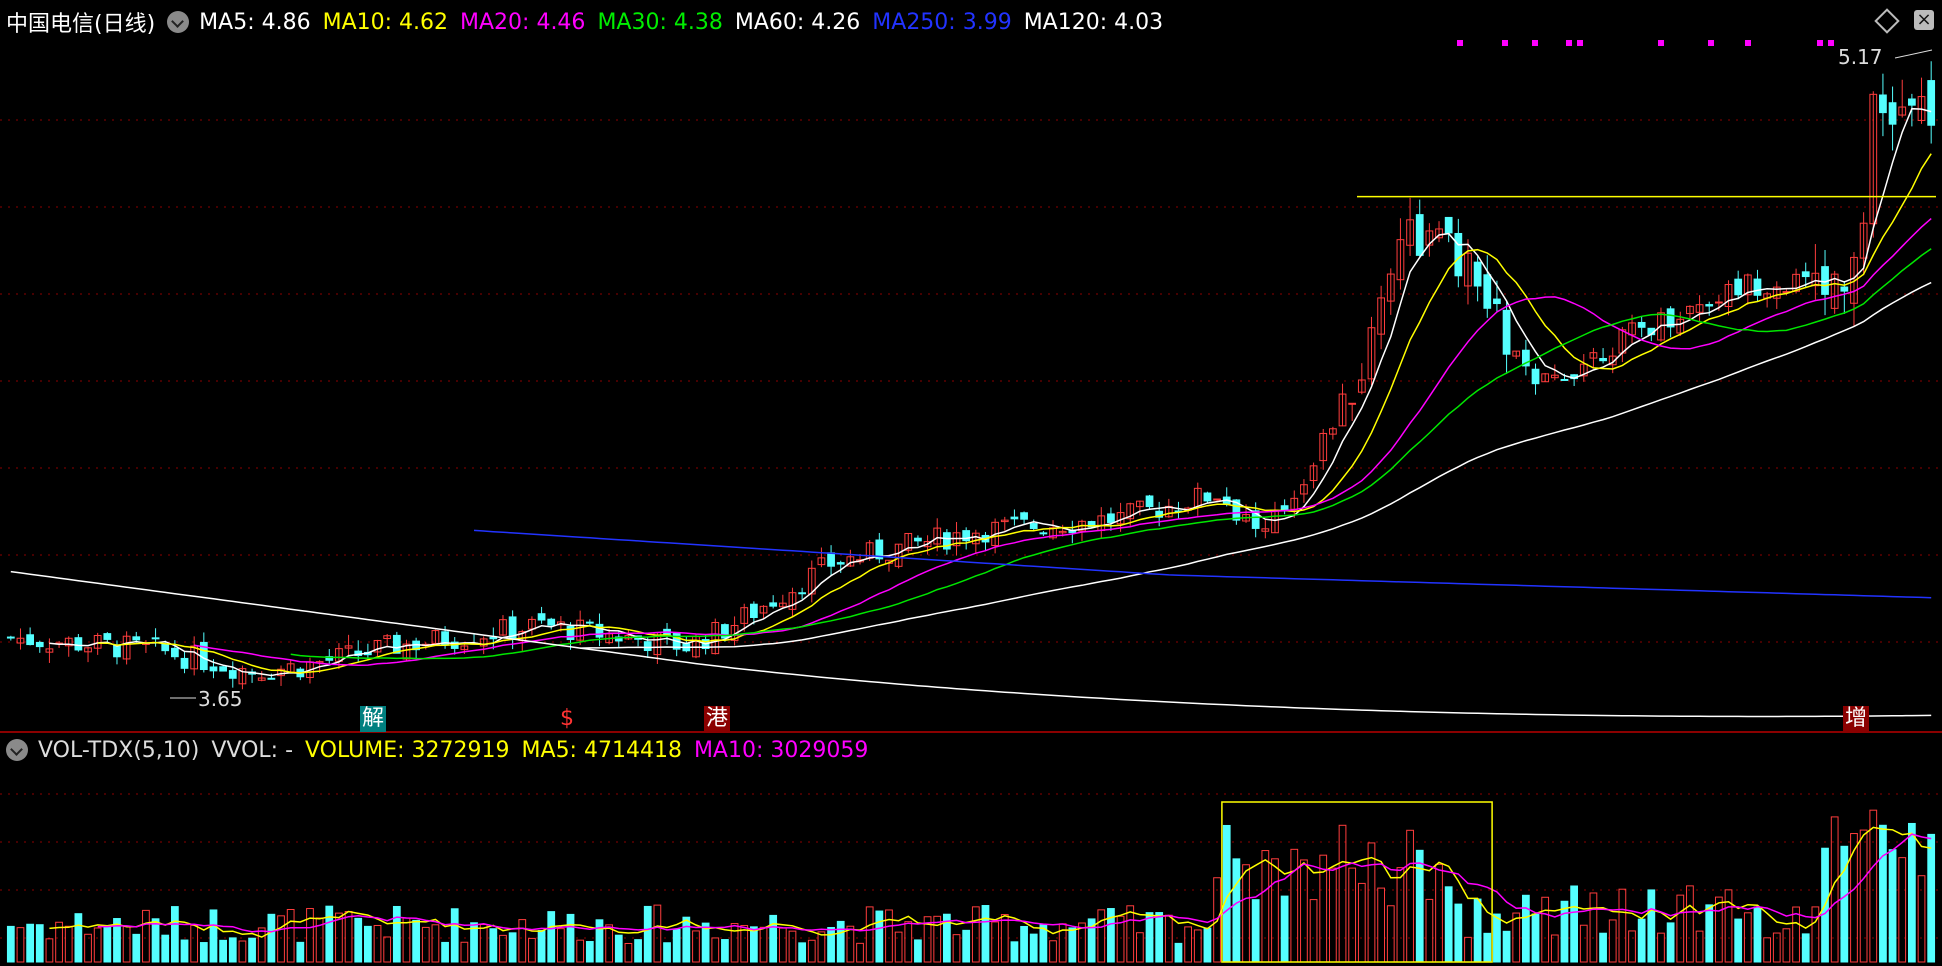  I want to click on high-price-arrow, so click(1913, 54).